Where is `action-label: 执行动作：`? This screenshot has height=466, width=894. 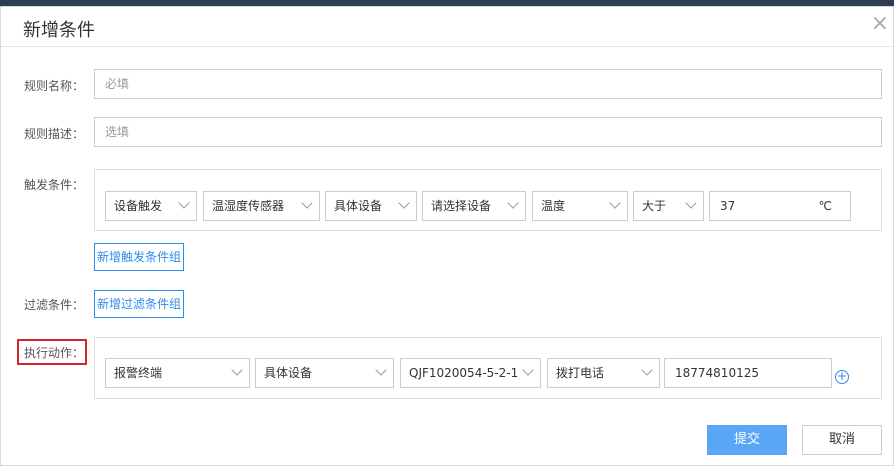
action-label: 执行动作： is located at coordinates (54, 353).